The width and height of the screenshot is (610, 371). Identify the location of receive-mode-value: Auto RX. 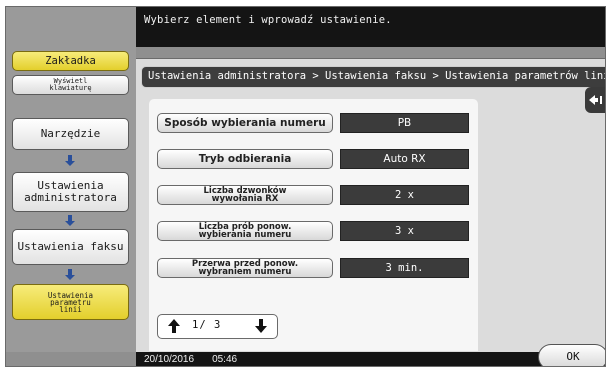
(404, 159).